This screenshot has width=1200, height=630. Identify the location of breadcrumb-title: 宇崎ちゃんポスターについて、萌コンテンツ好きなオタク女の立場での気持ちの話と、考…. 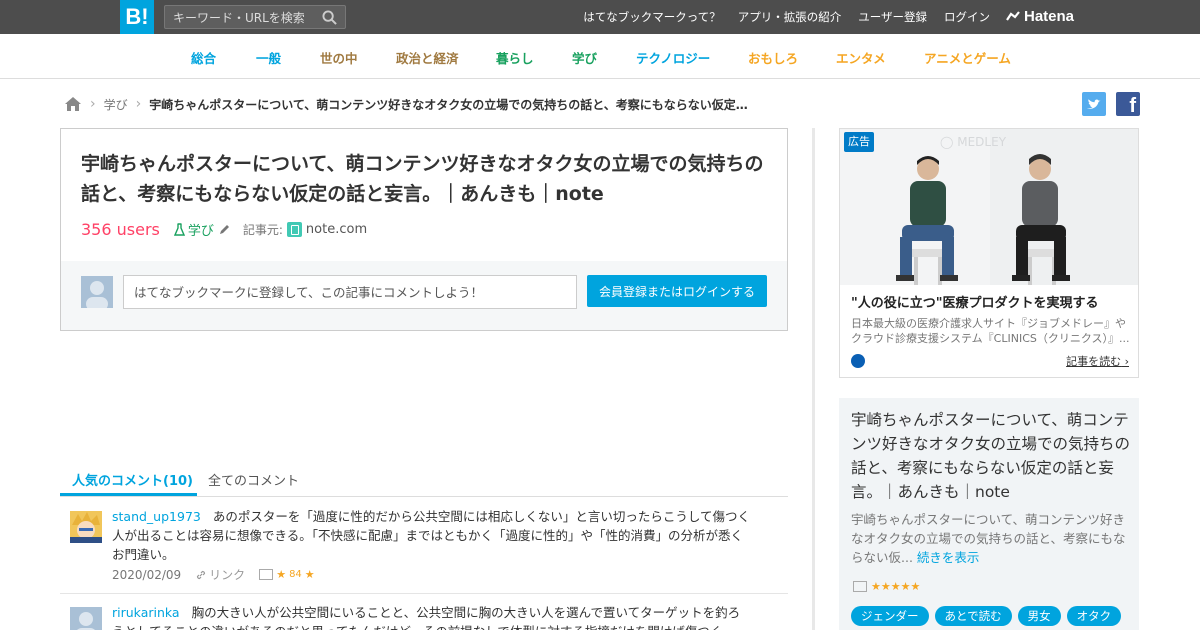
(448, 104).